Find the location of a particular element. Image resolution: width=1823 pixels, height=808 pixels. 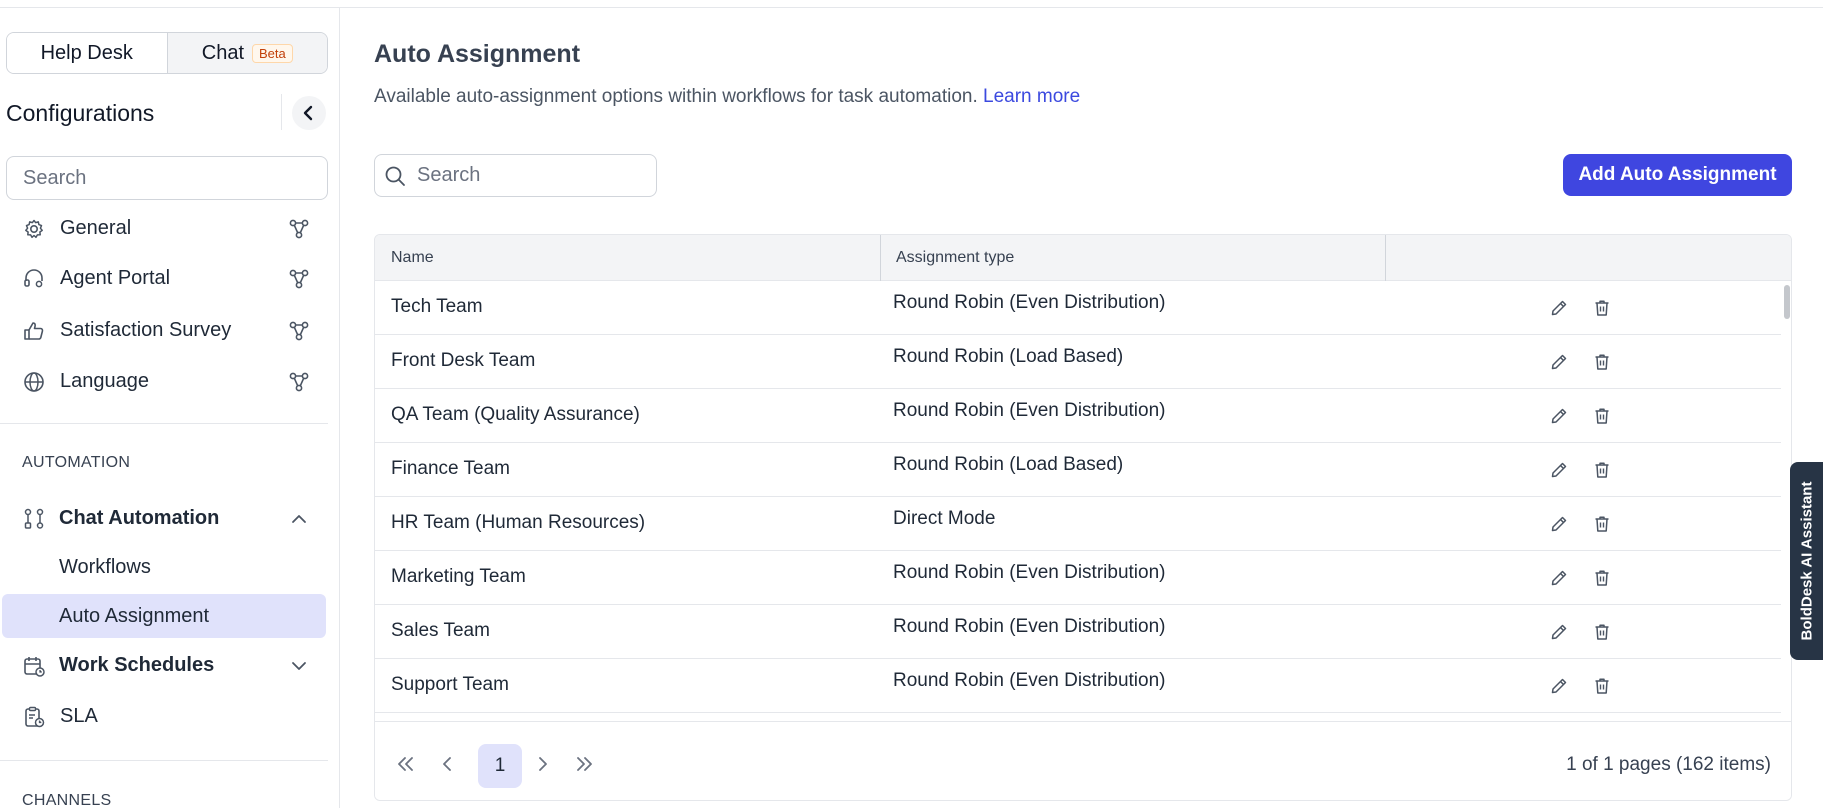

row-name-cell: QA Team (Quality Assurance) is located at coordinates (515, 414).